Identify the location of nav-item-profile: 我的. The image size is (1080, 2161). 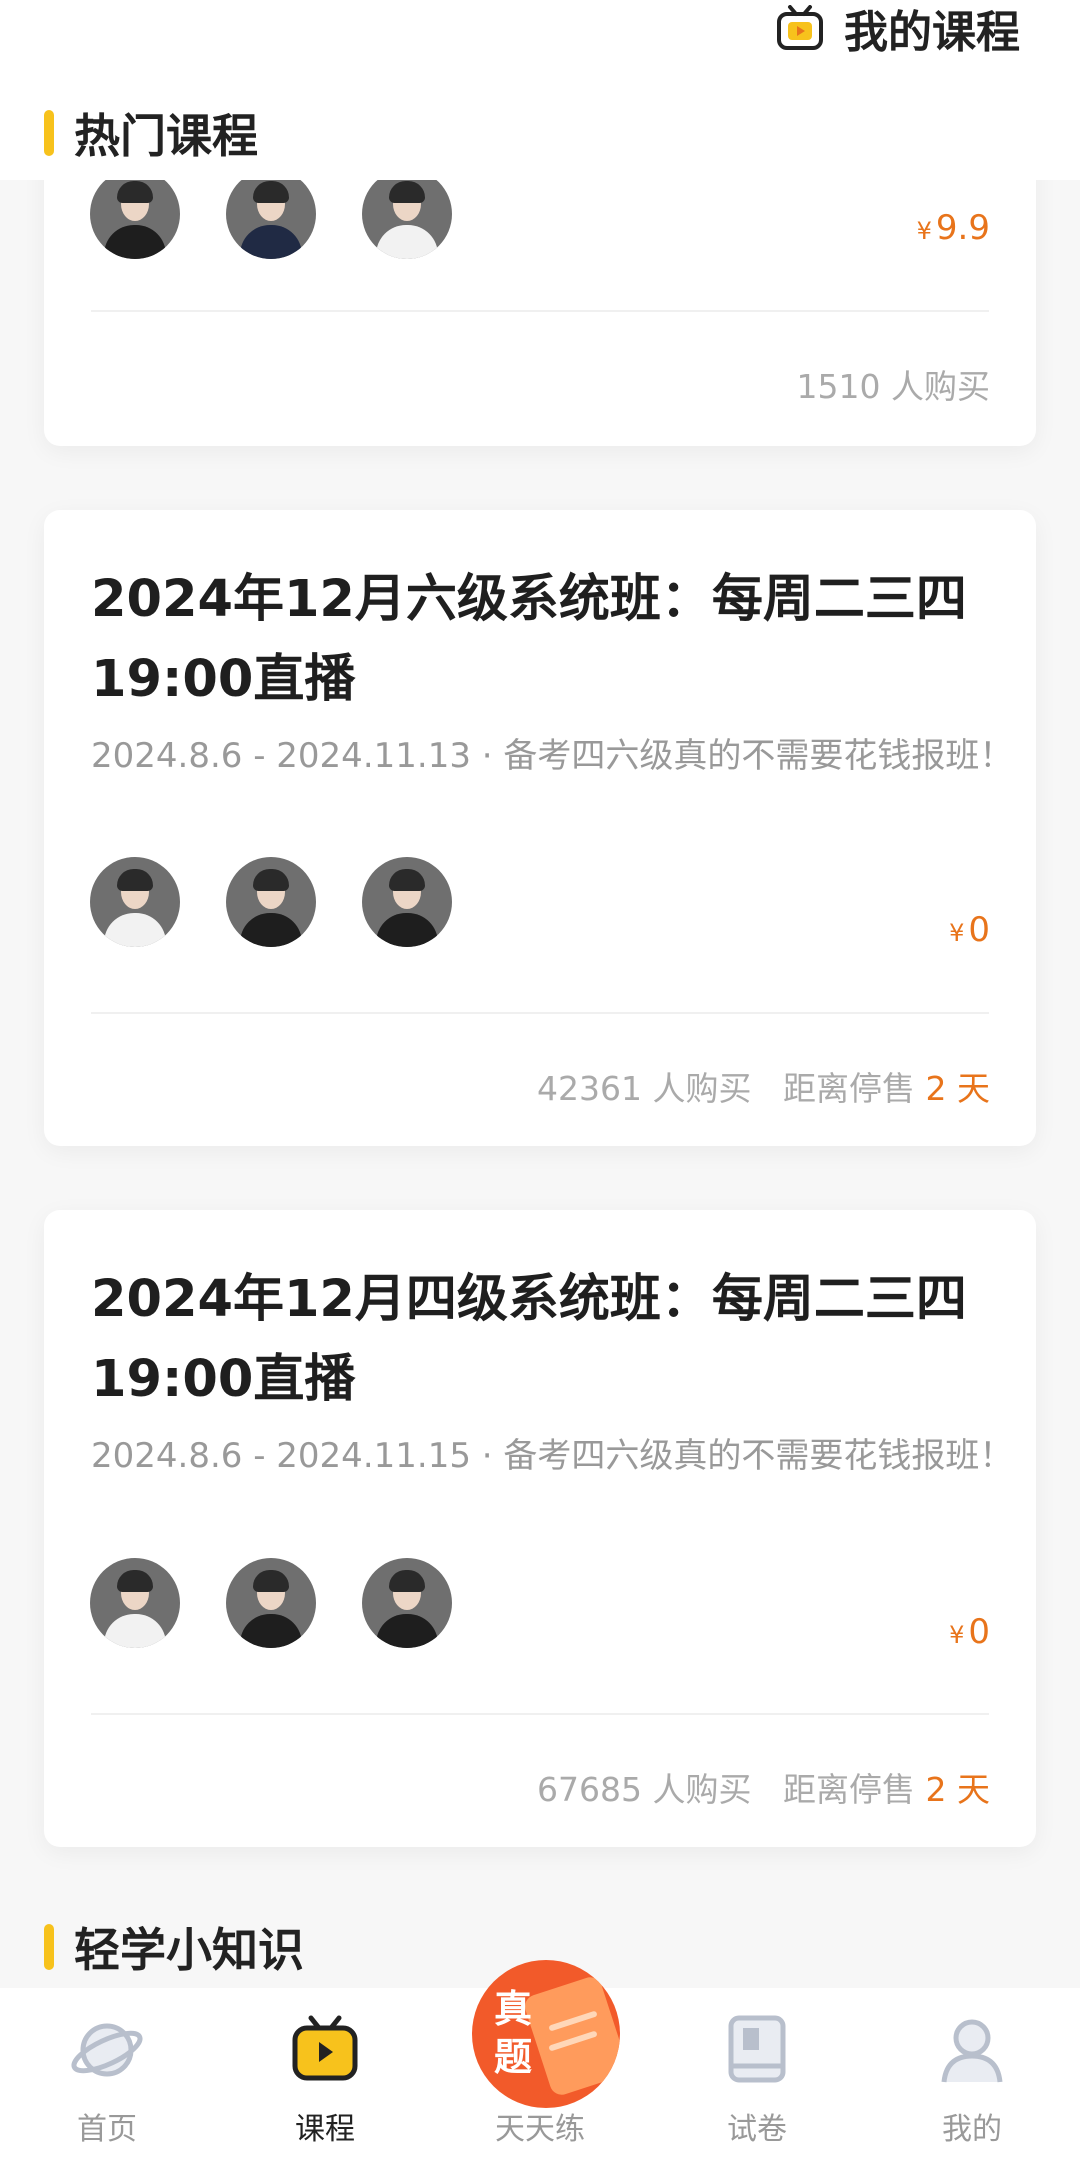
(972, 2074).